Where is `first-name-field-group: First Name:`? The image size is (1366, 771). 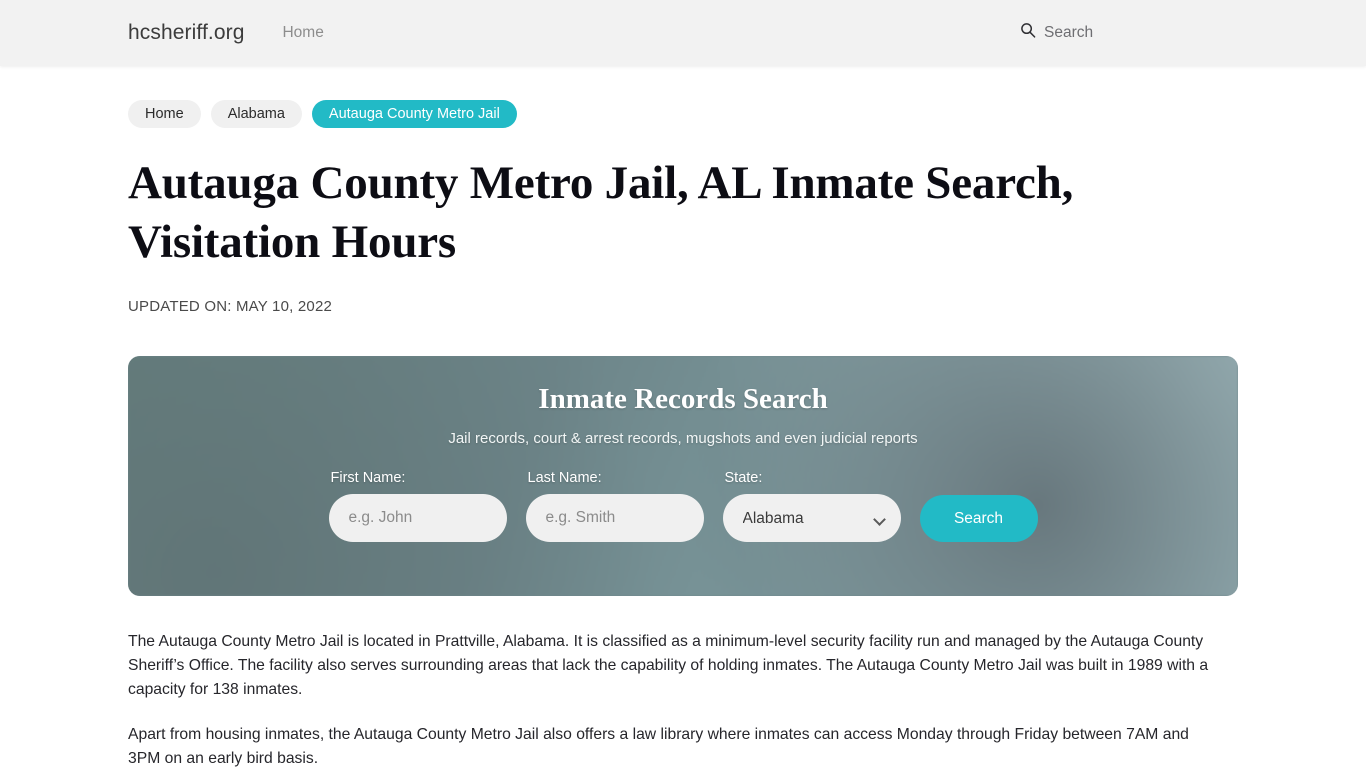
first-name-field-group: First Name: is located at coordinates (417, 506).